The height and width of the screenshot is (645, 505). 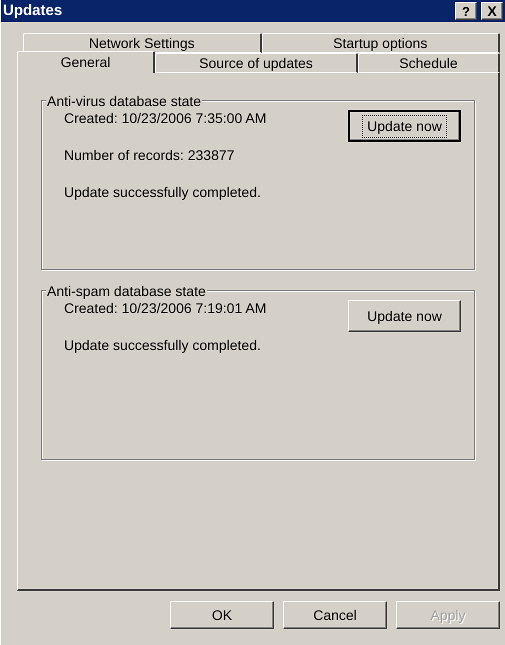 What do you see at coordinates (165, 308) in the screenshot?
I see `status-text: Created: 10/23/2006 7:19:01 AM` at bounding box center [165, 308].